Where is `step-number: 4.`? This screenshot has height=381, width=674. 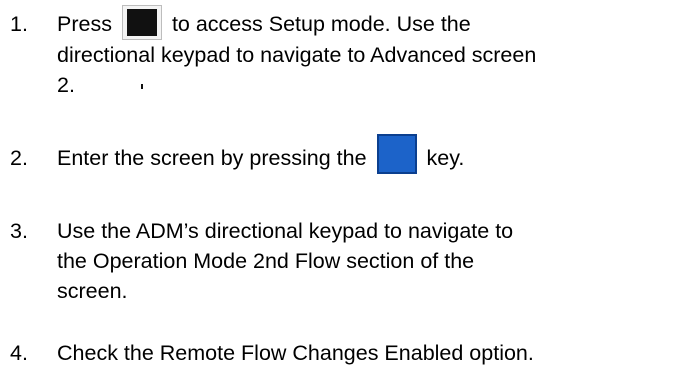 step-number: 4. is located at coordinates (19, 353).